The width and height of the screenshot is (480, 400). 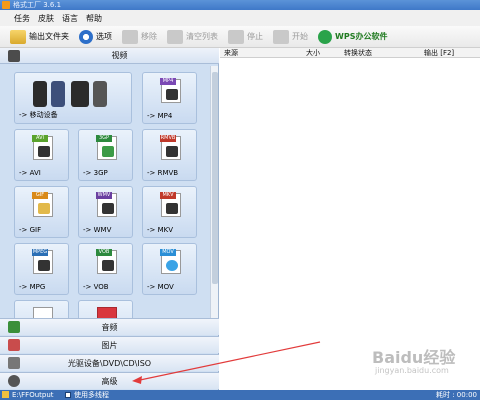 I want to click on tile-avi: AVI -> AVI, so click(x=41, y=155).